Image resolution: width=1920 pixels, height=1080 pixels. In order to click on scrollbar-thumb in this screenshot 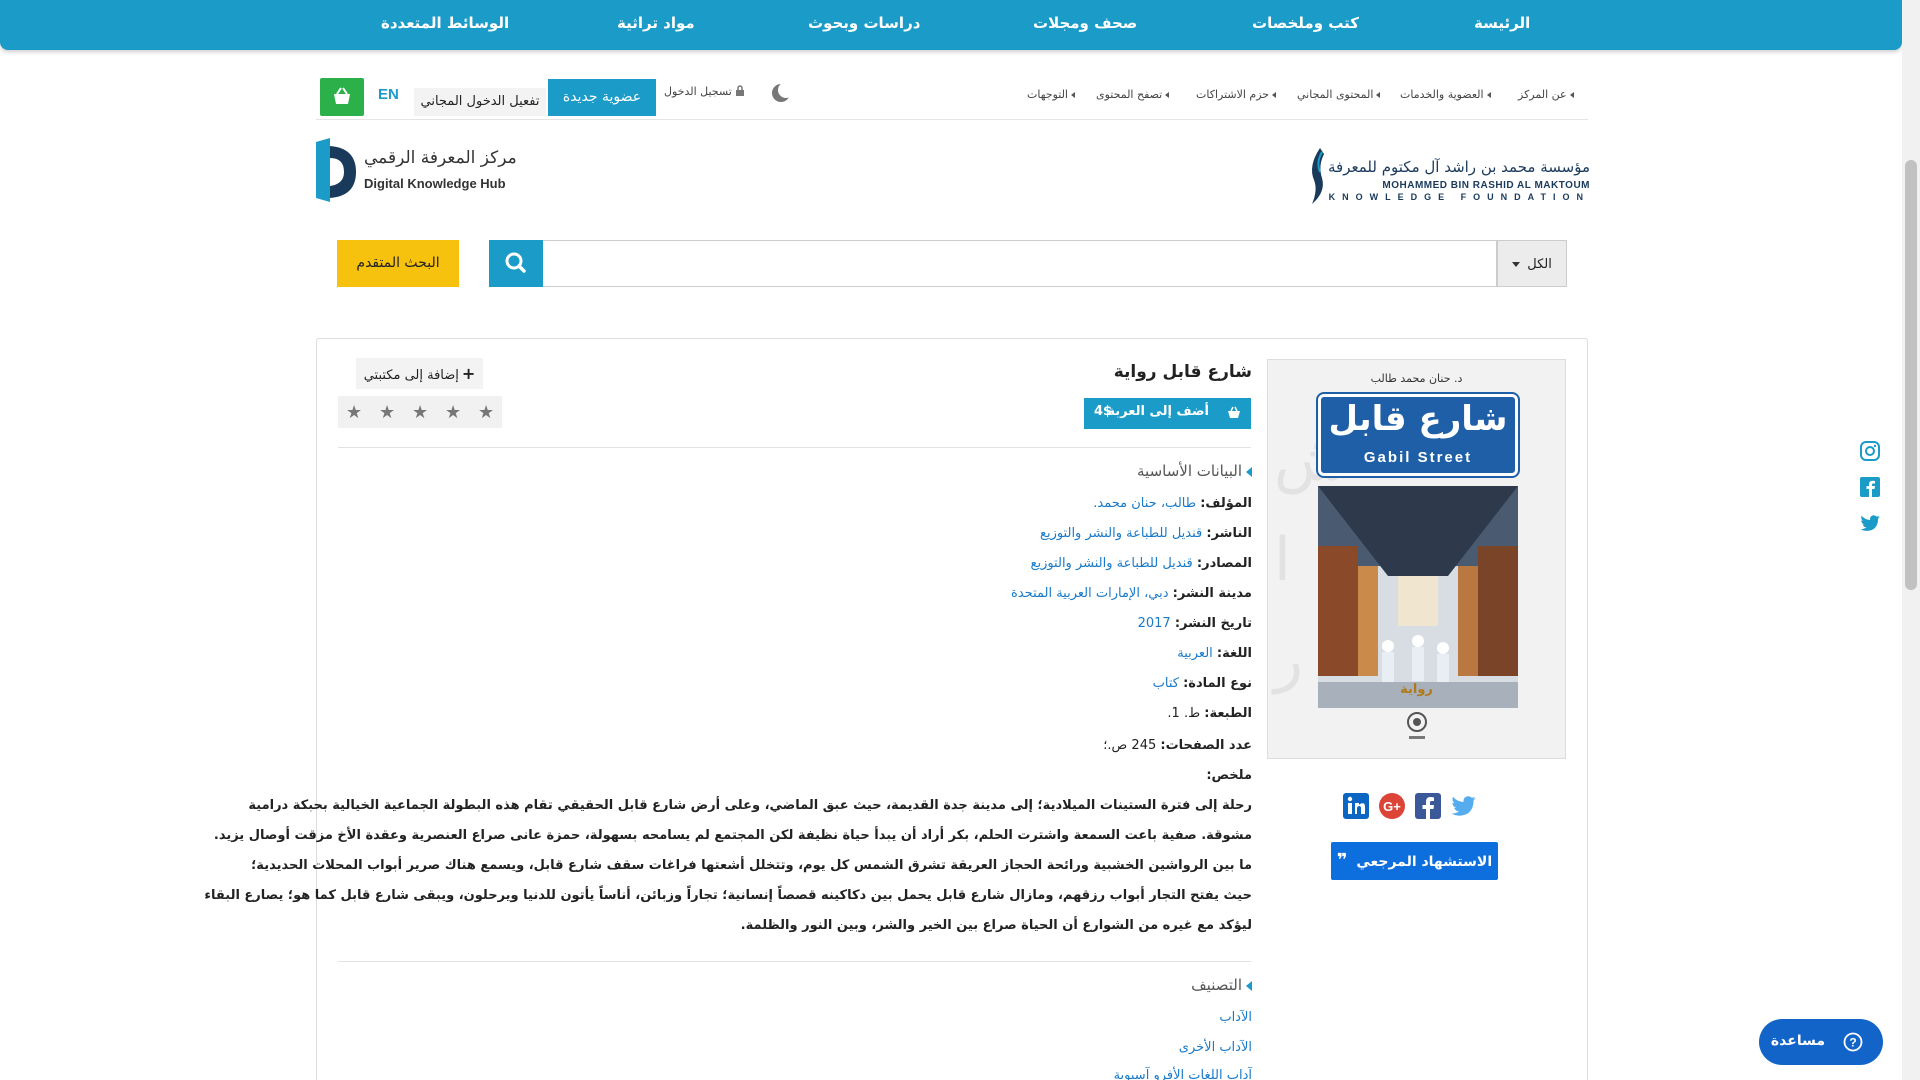, I will do `click(1911, 375)`.